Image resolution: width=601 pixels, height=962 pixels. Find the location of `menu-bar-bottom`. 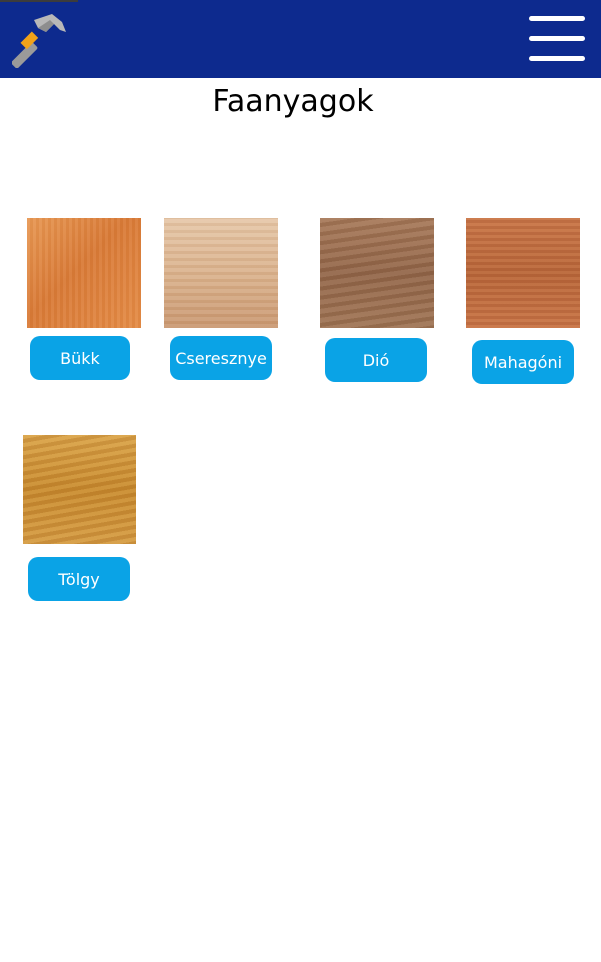

menu-bar-bottom is located at coordinates (557, 58).